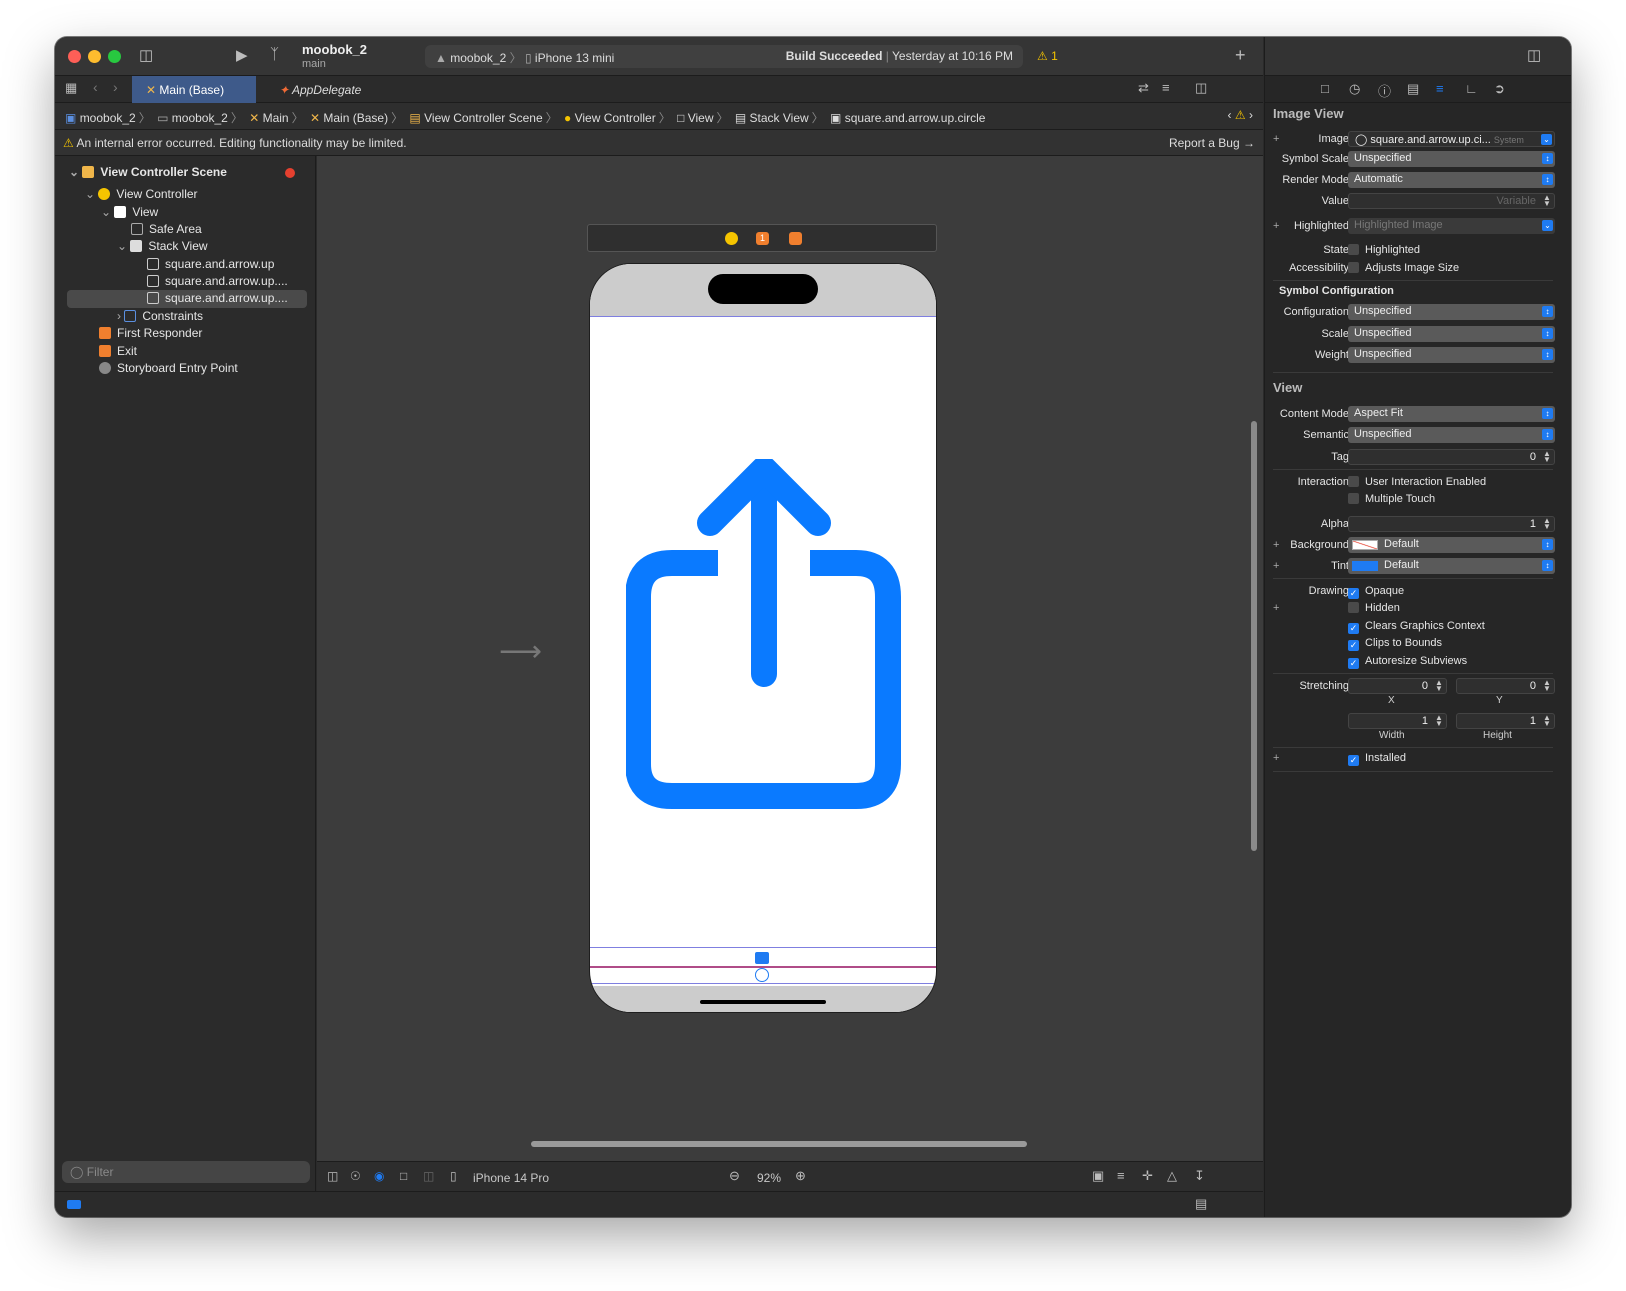 This screenshot has width=1626, height=1291. I want to click on embed-icon: ↧, so click(1199, 1176).